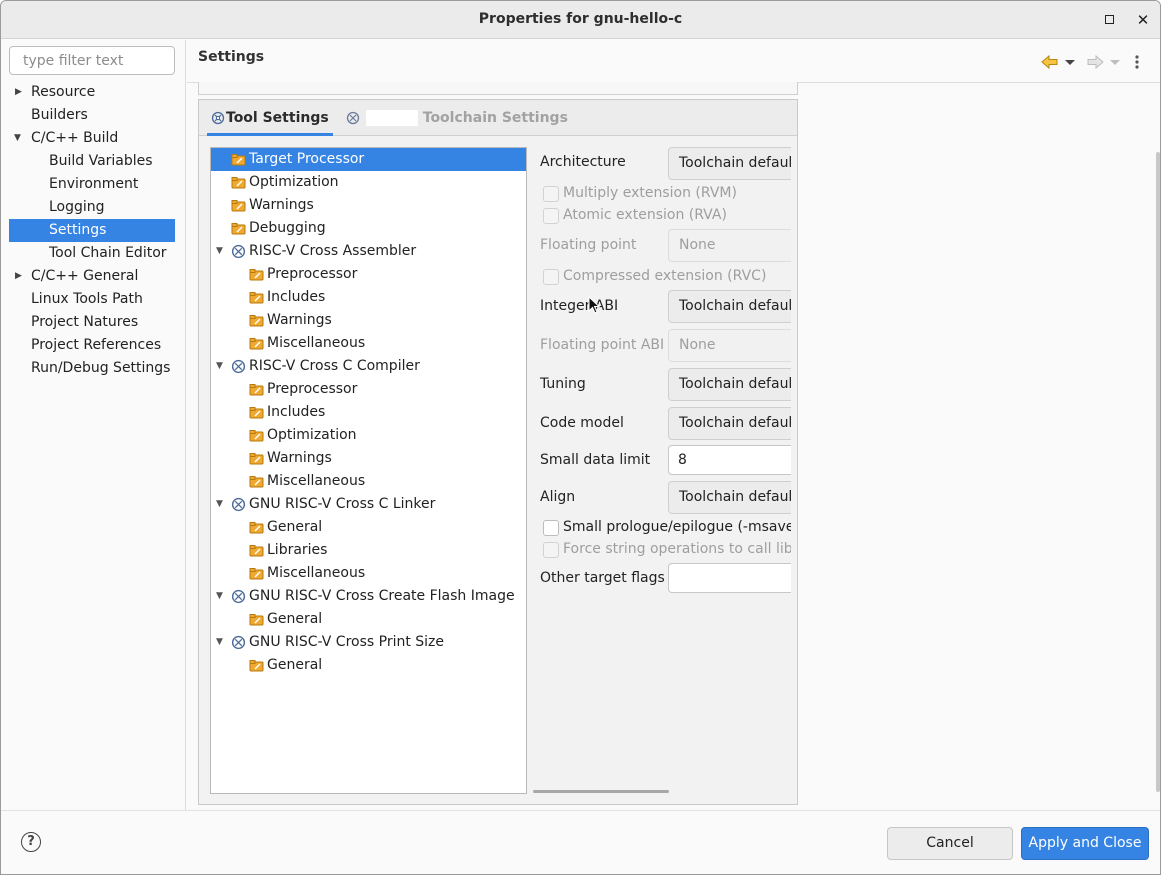  What do you see at coordinates (108, 253) in the screenshot?
I see `nav-item-label: Tool Chain Editor` at bounding box center [108, 253].